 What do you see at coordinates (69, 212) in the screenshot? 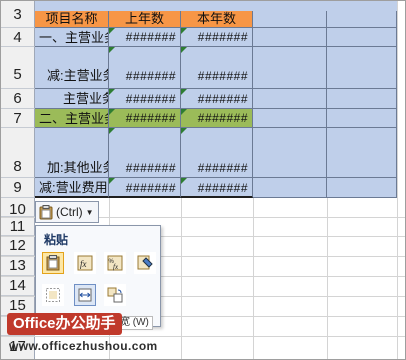
I see `paste-options-label: (Ctrl)` at bounding box center [69, 212].